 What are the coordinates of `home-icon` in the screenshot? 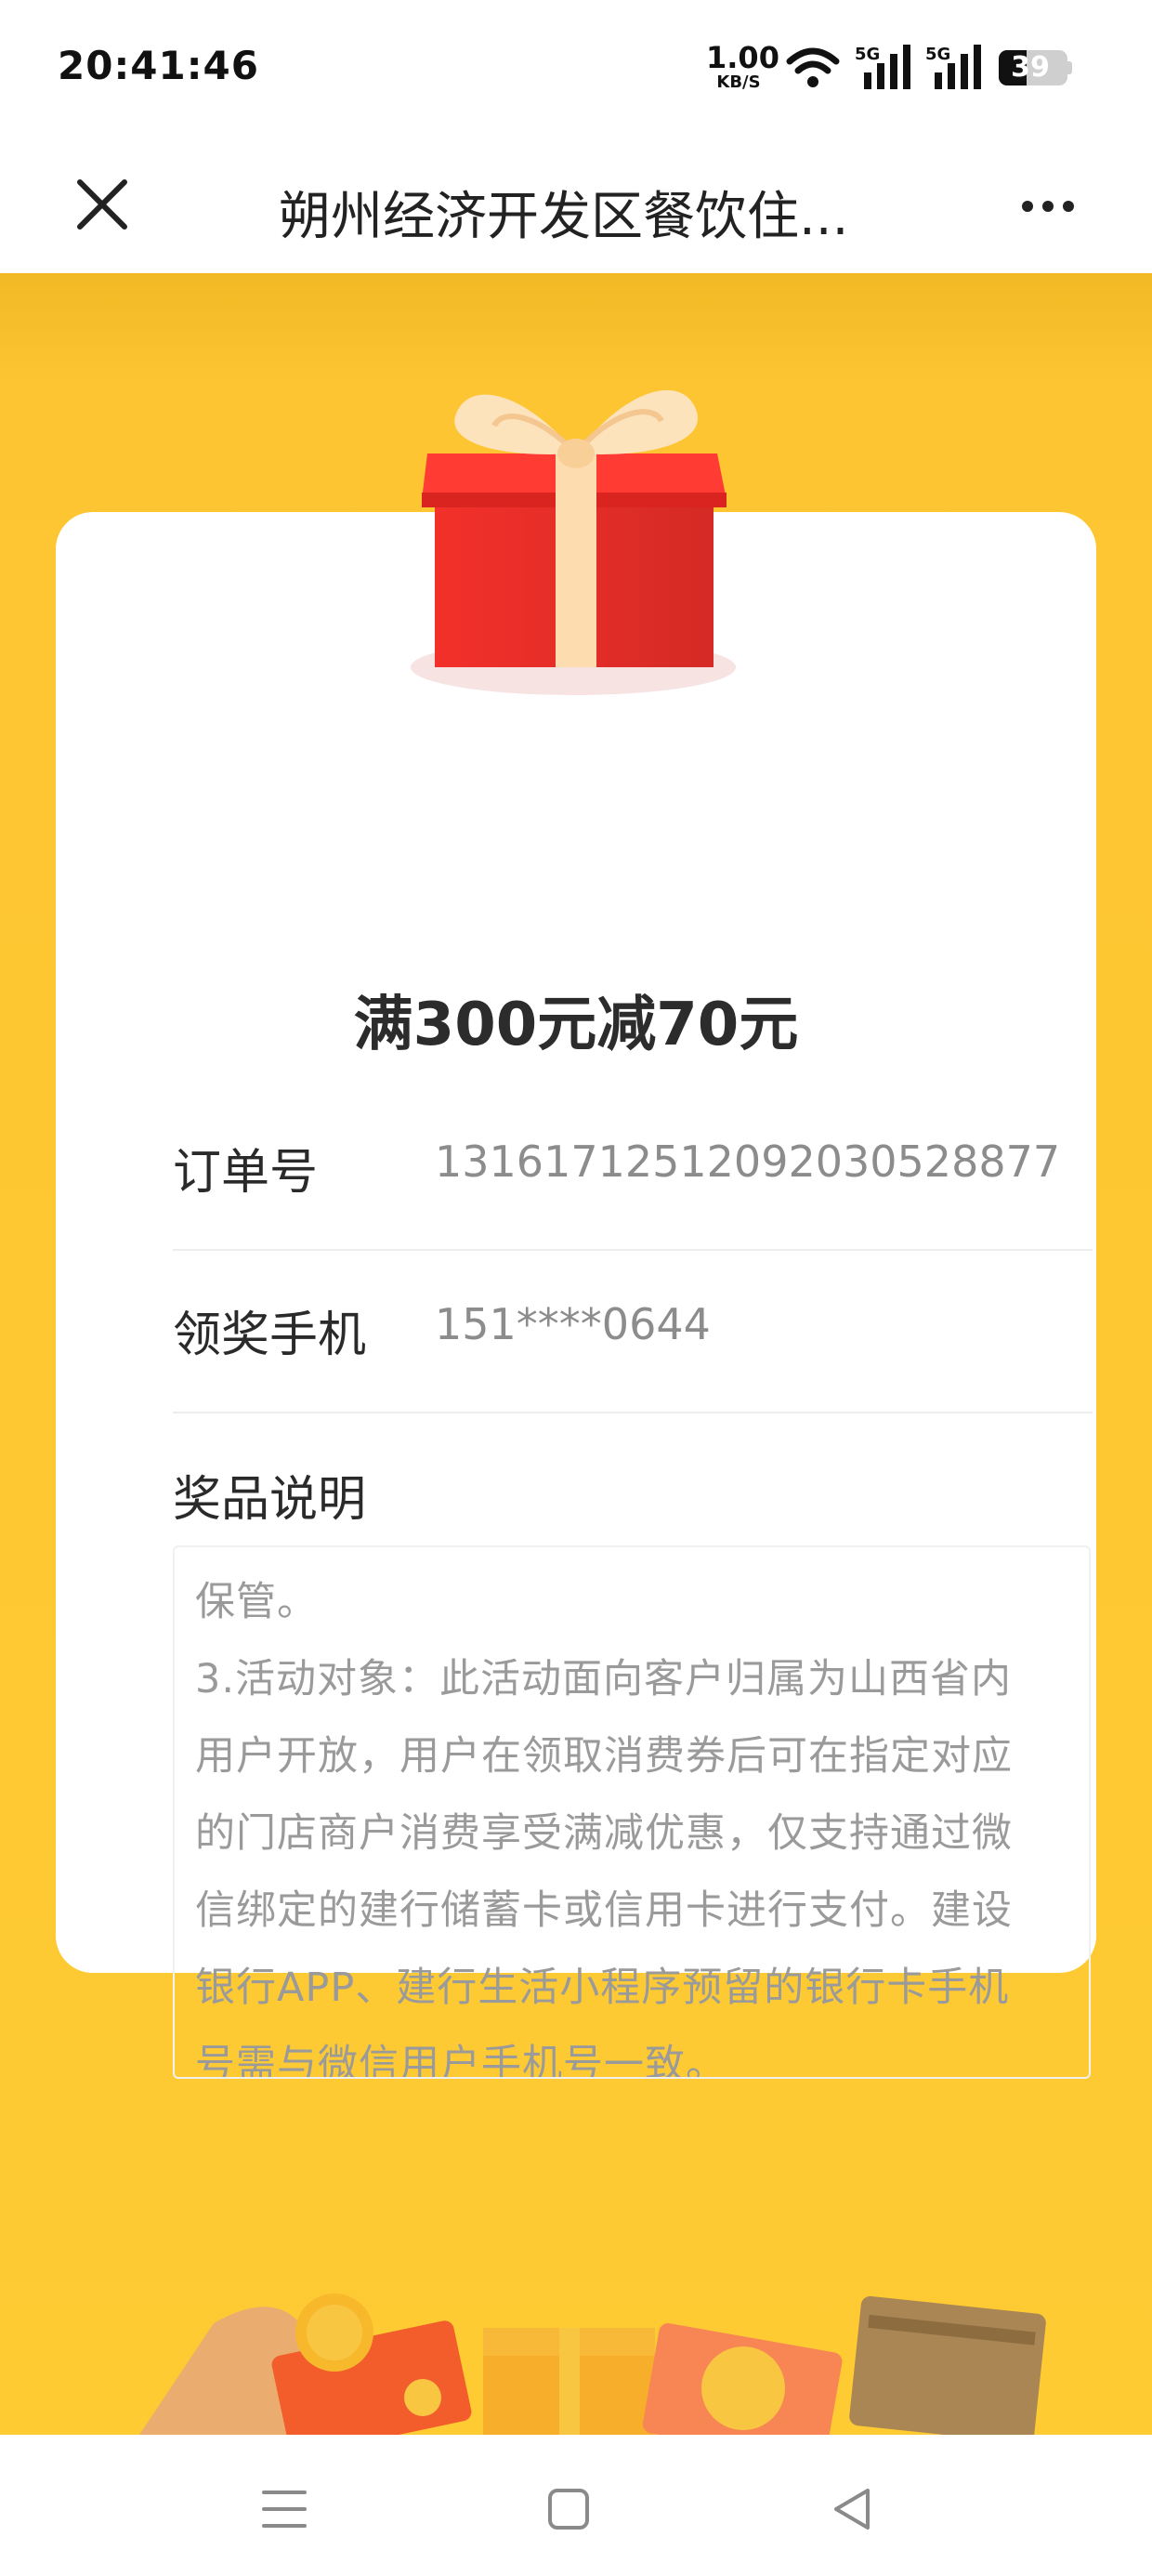 It's located at (568, 2509).